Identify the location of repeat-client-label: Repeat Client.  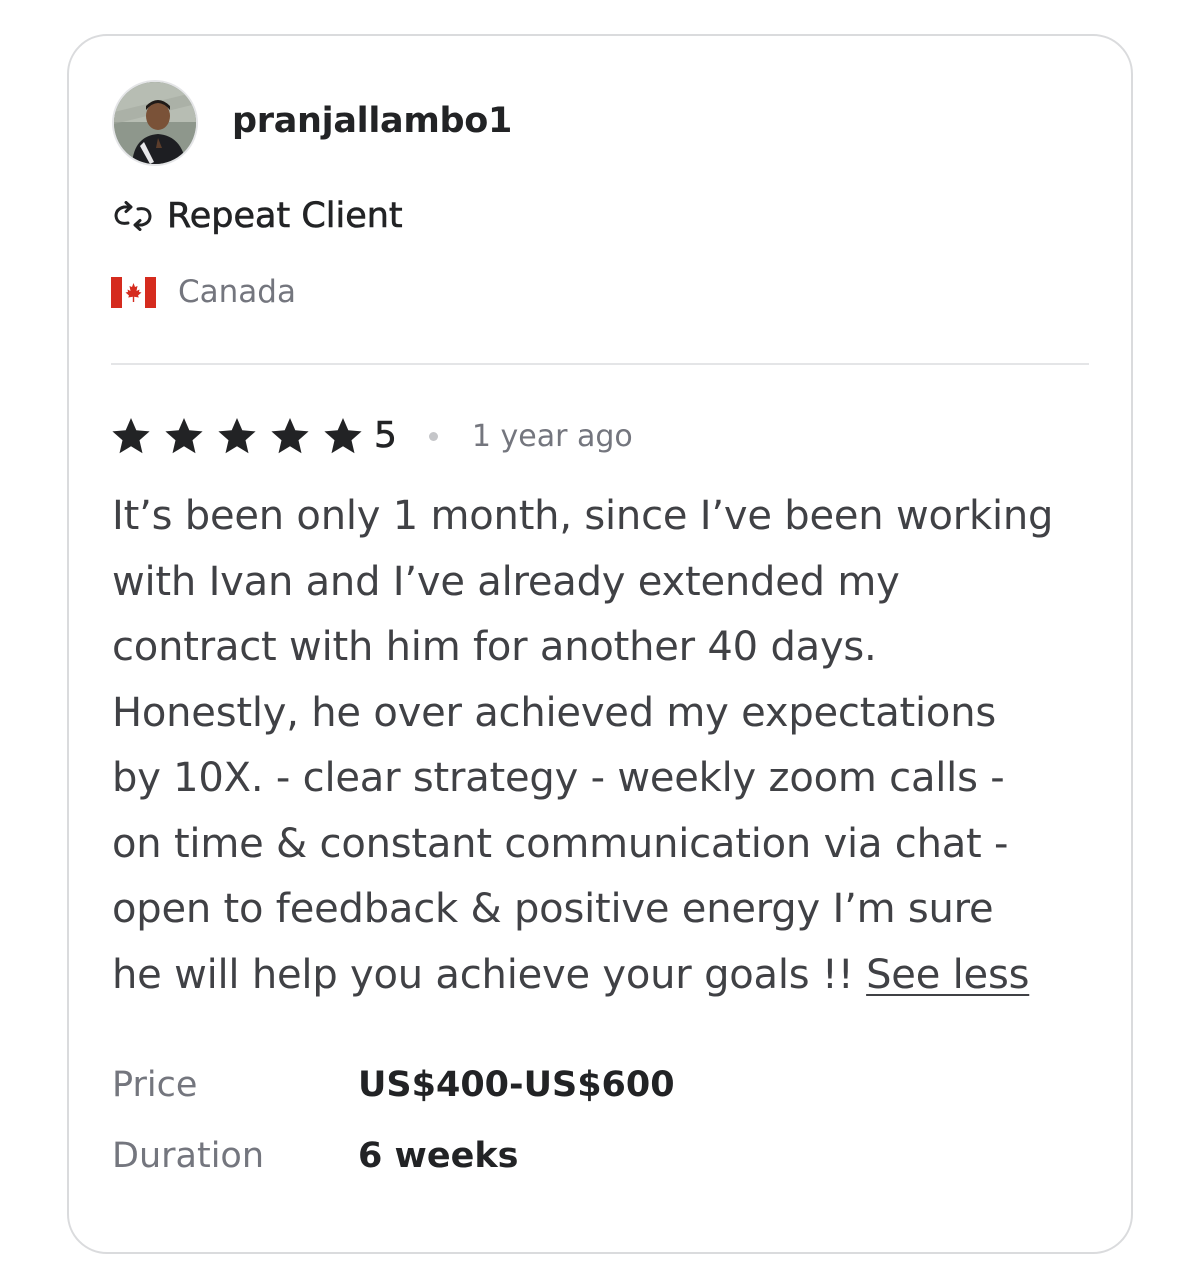
(285, 216).